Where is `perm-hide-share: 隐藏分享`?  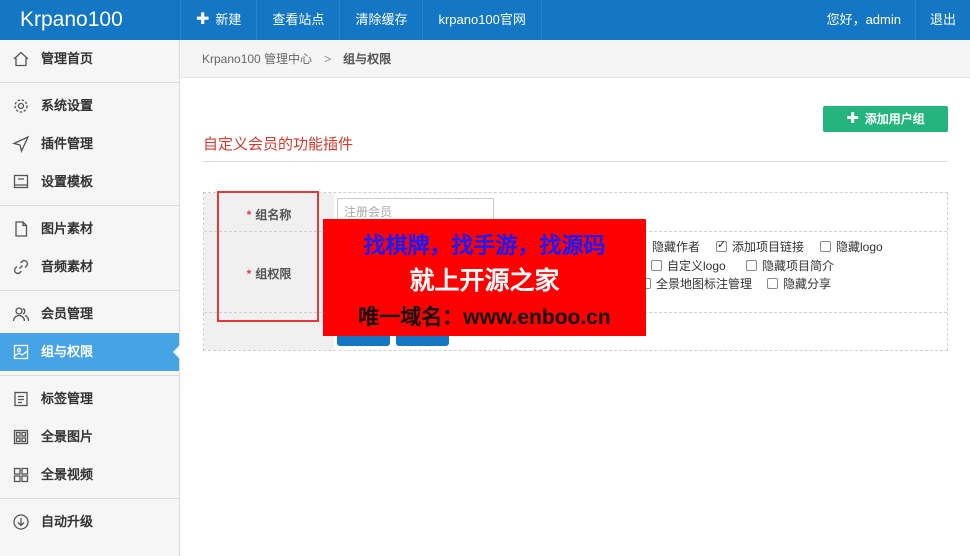
perm-hide-share: 隐藏分享 is located at coordinates (799, 283).